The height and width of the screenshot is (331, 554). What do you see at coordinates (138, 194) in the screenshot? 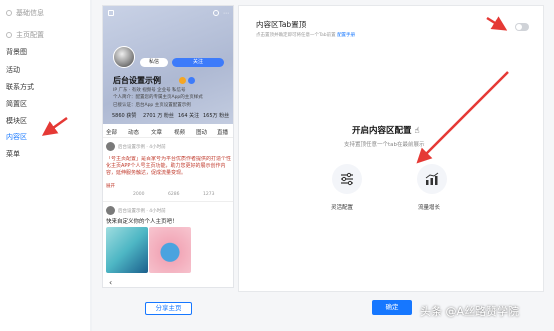
I see `comment-count: 2000` at bounding box center [138, 194].